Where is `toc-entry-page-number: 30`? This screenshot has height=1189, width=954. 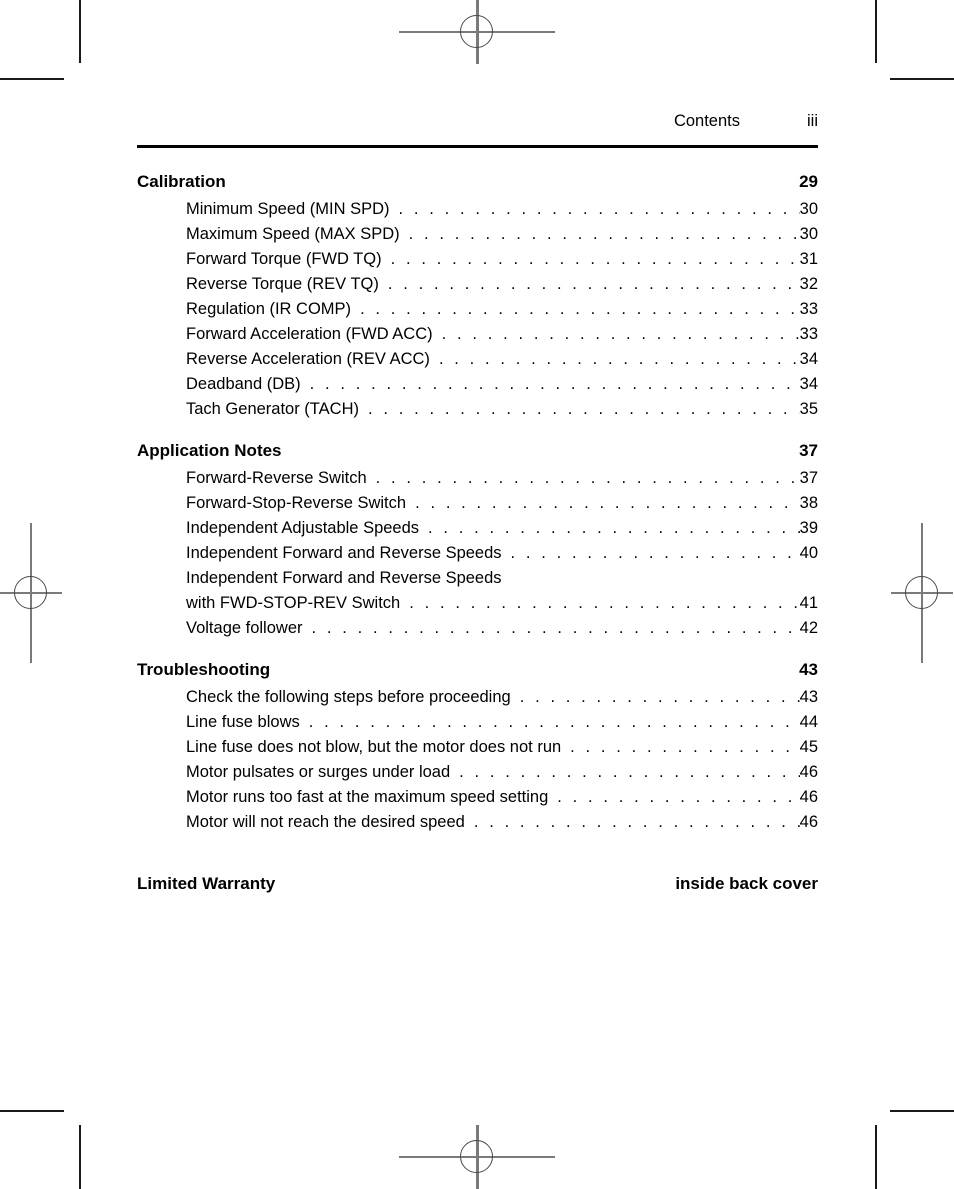
toc-entry-page-number: 30 is located at coordinates (808, 209).